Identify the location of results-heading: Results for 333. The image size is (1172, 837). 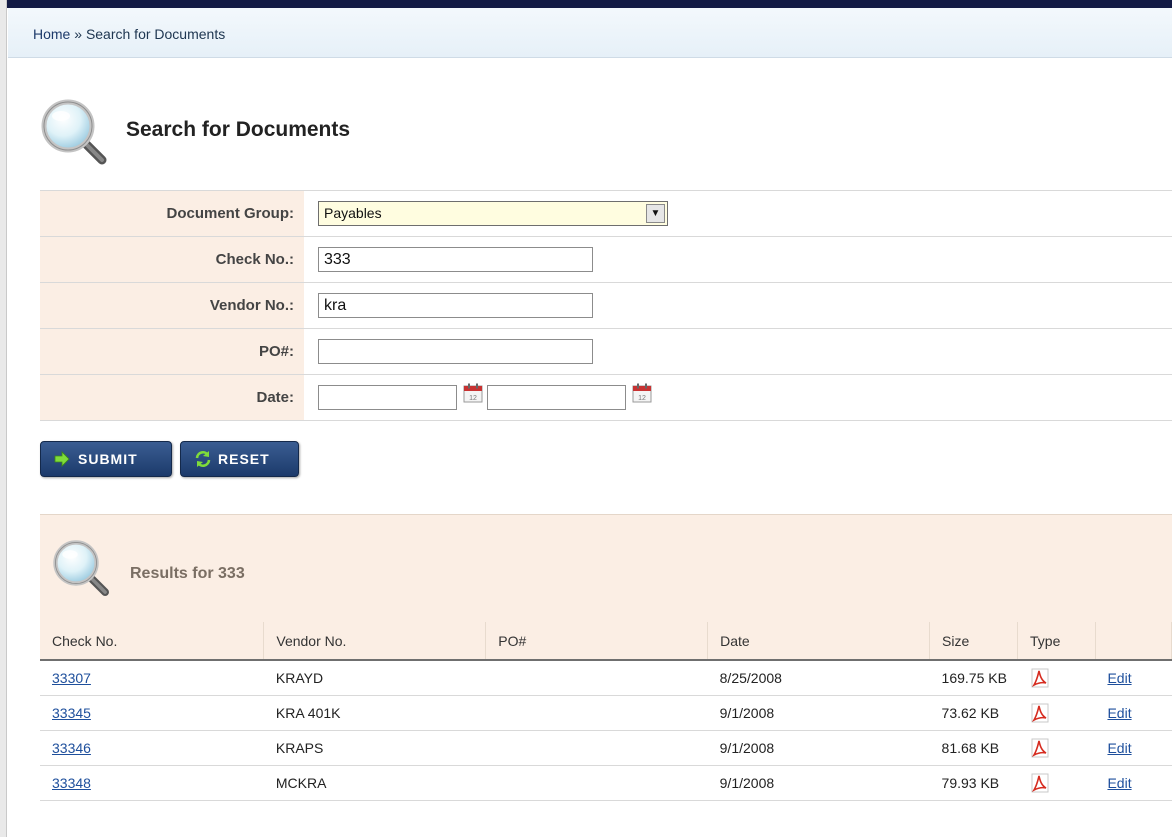
(187, 573).